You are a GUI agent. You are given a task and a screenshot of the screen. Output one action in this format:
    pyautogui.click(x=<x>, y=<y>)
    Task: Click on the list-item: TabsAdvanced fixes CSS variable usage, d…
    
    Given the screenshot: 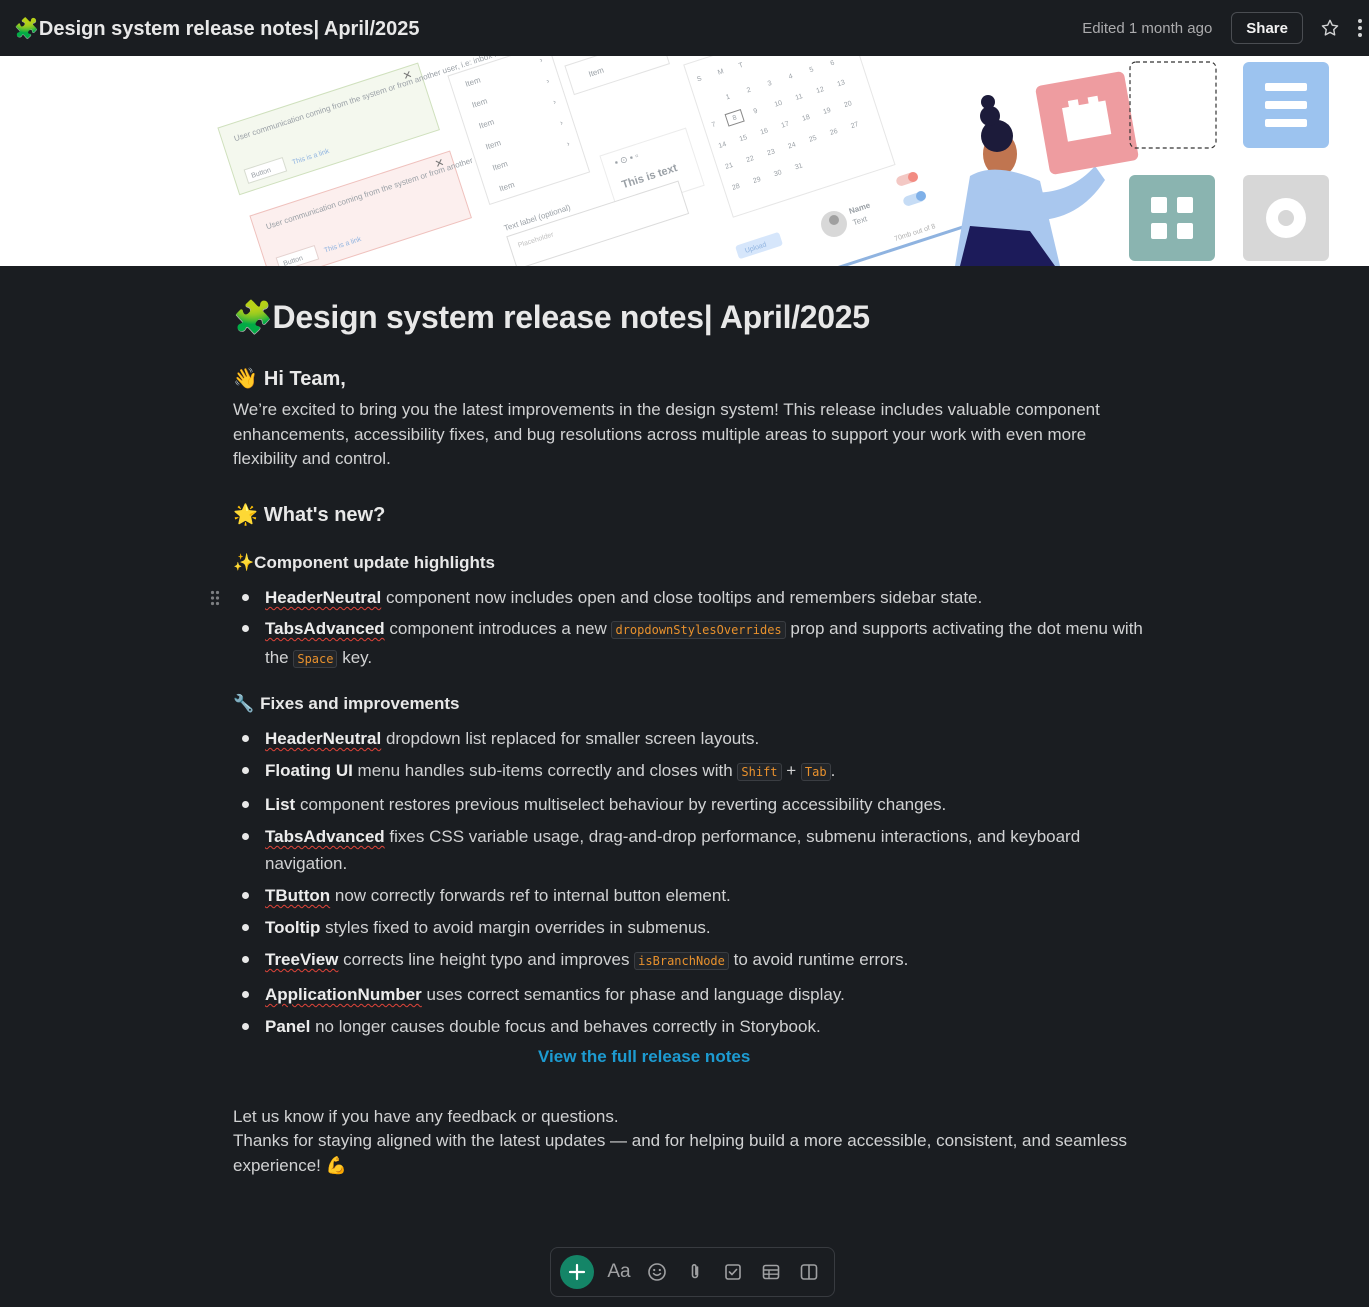 What is the action you would take?
    pyautogui.click(x=688, y=850)
    